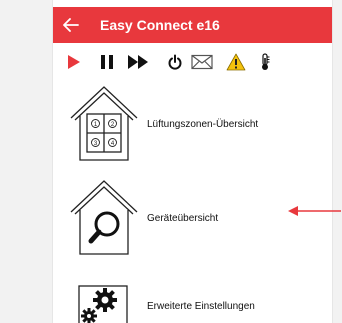 The height and width of the screenshot is (323, 342). Describe the element at coordinates (160, 25) in the screenshot. I see `page-title: Easy Connect e16` at that location.